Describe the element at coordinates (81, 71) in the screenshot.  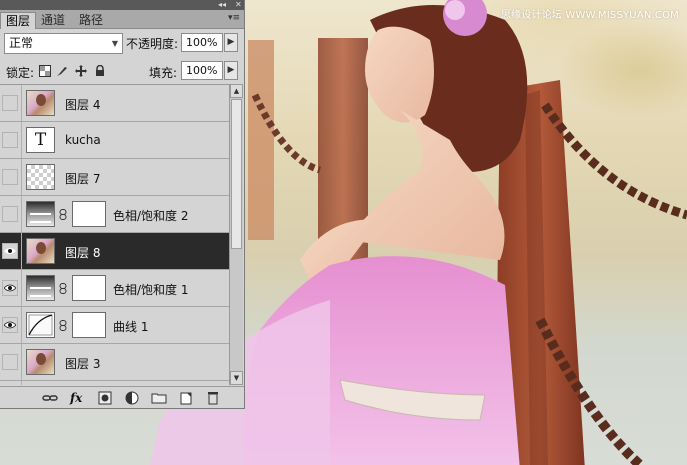
I see `lock-position-icon` at that location.